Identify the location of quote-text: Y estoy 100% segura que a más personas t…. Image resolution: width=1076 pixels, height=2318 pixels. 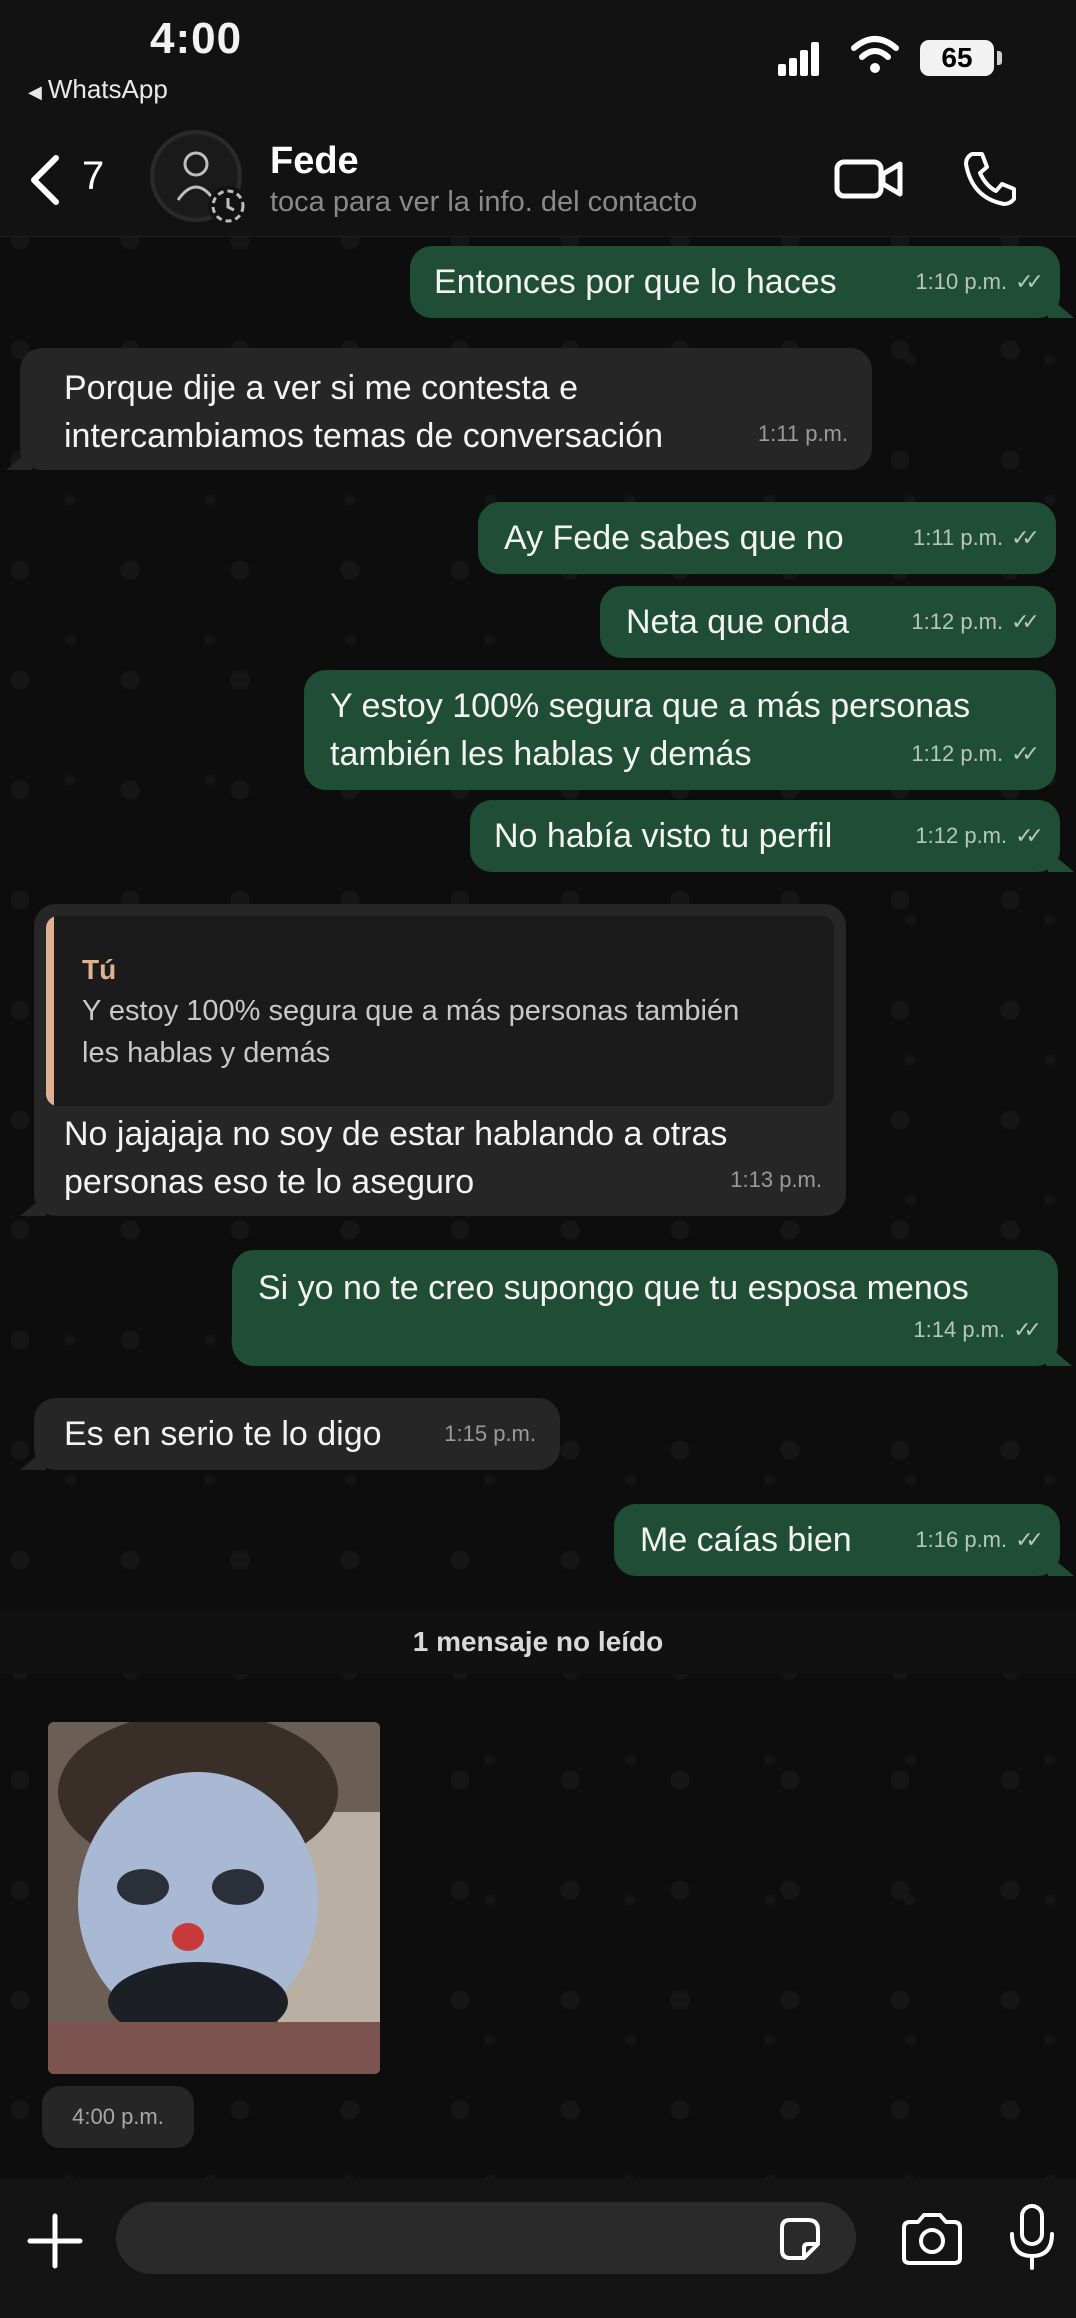
(452, 1032).